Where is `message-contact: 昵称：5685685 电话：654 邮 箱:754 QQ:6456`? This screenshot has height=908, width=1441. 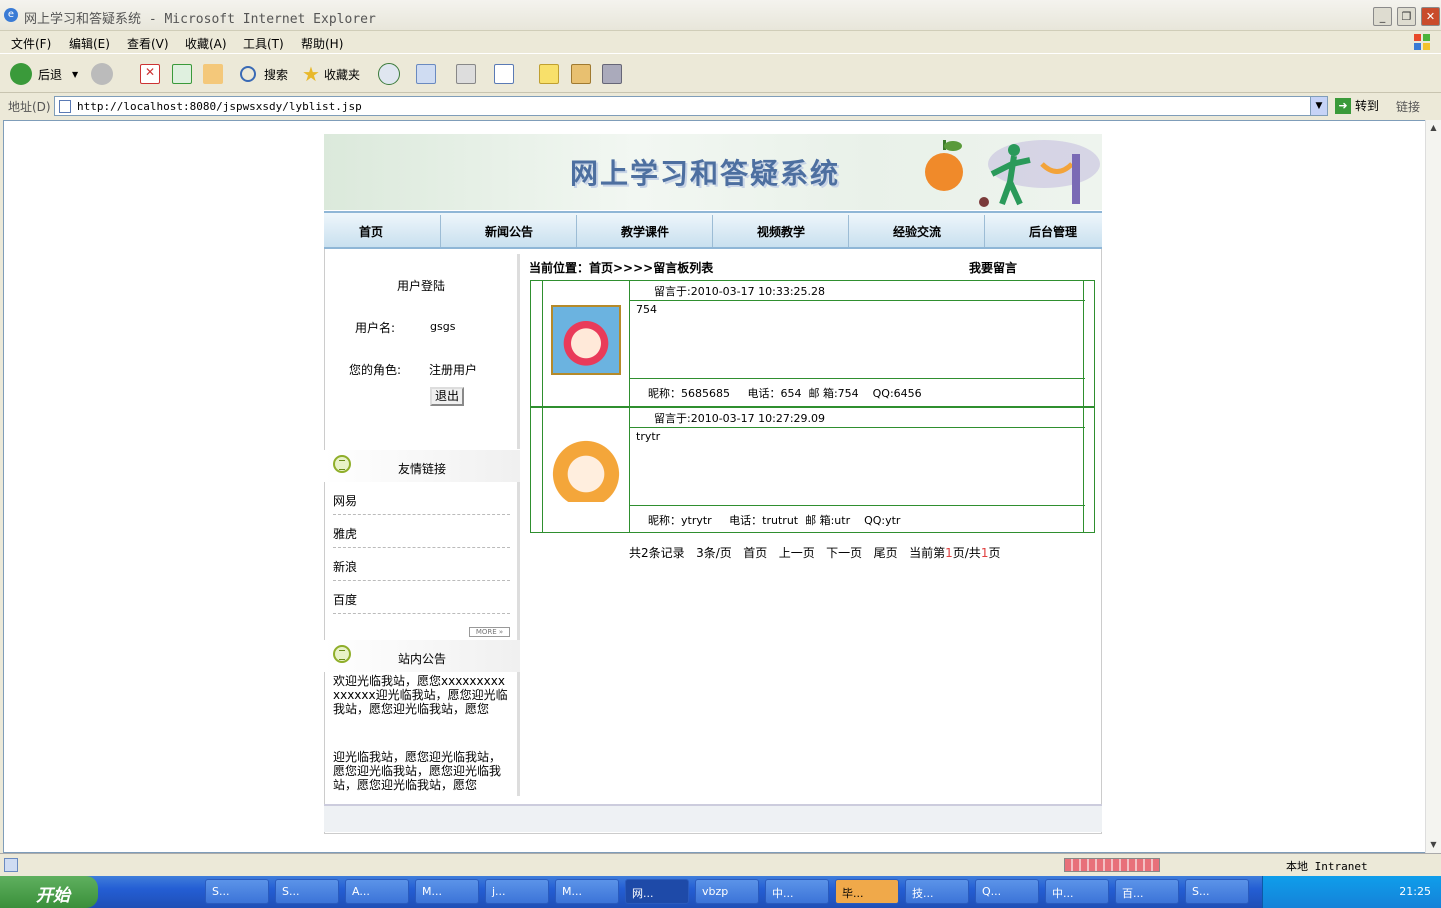 message-contact: 昵称：5685685 电话：654 邮 箱:754 QQ:6456 is located at coordinates (857, 392).